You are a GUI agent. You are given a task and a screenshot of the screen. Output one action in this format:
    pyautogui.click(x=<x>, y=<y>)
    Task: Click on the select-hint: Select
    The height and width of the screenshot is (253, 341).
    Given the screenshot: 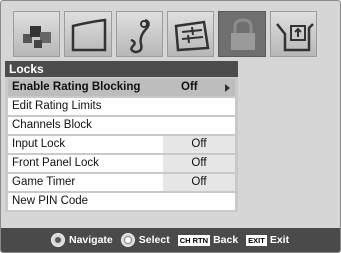 What is the action you would take?
    pyautogui.click(x=145, y=240)
    